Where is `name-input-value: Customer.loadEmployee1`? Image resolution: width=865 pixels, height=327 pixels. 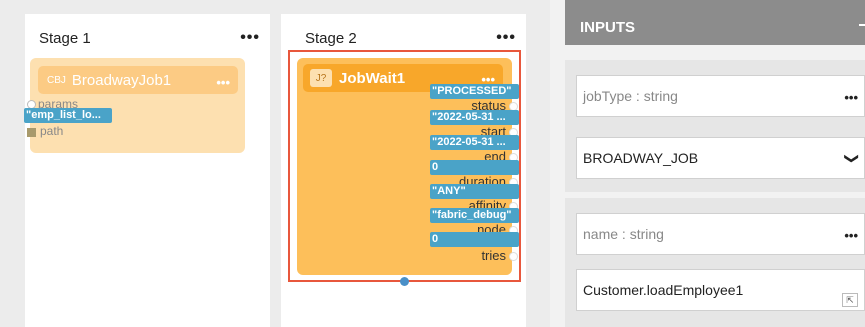 name-input-value: Customer.loadEmployee1 is located at coordinates (663, 290).